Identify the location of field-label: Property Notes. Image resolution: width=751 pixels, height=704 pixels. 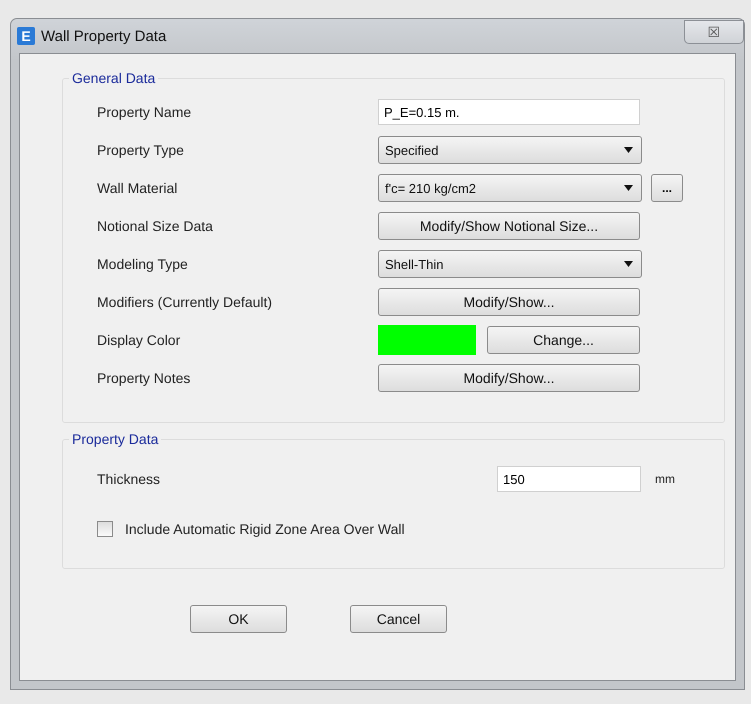
(144, 378).